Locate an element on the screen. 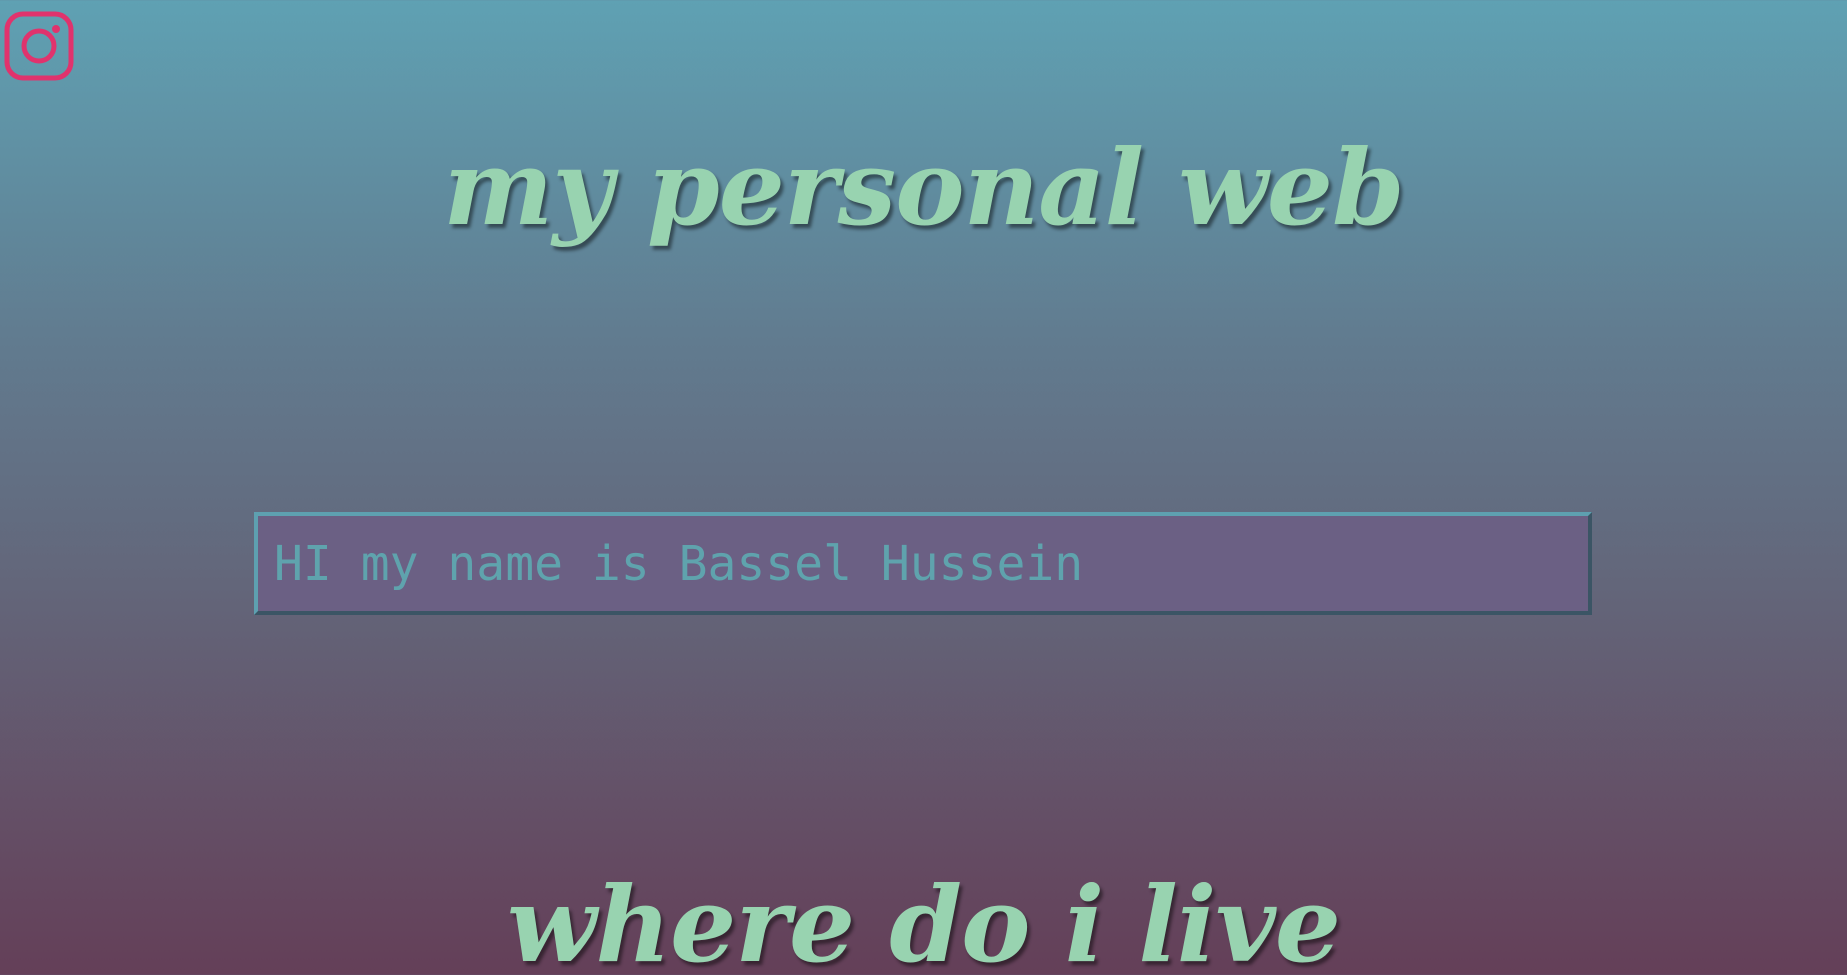 The image size is (1847, 975). section-heading-where-i-live: where do i live is located at coordinates (923, 919).